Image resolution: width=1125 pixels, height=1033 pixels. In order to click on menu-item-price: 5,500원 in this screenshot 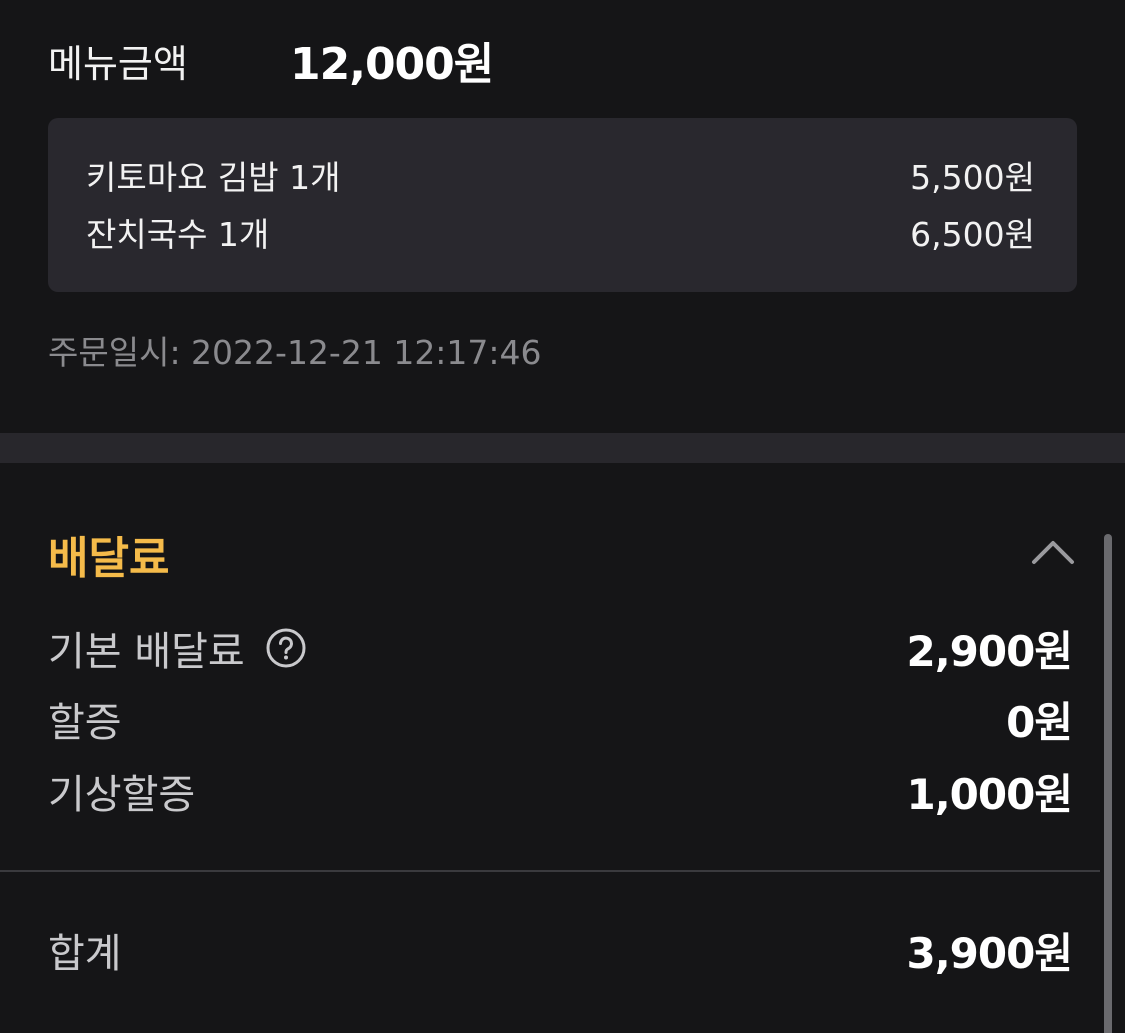, I will do `click(972, 177)`.